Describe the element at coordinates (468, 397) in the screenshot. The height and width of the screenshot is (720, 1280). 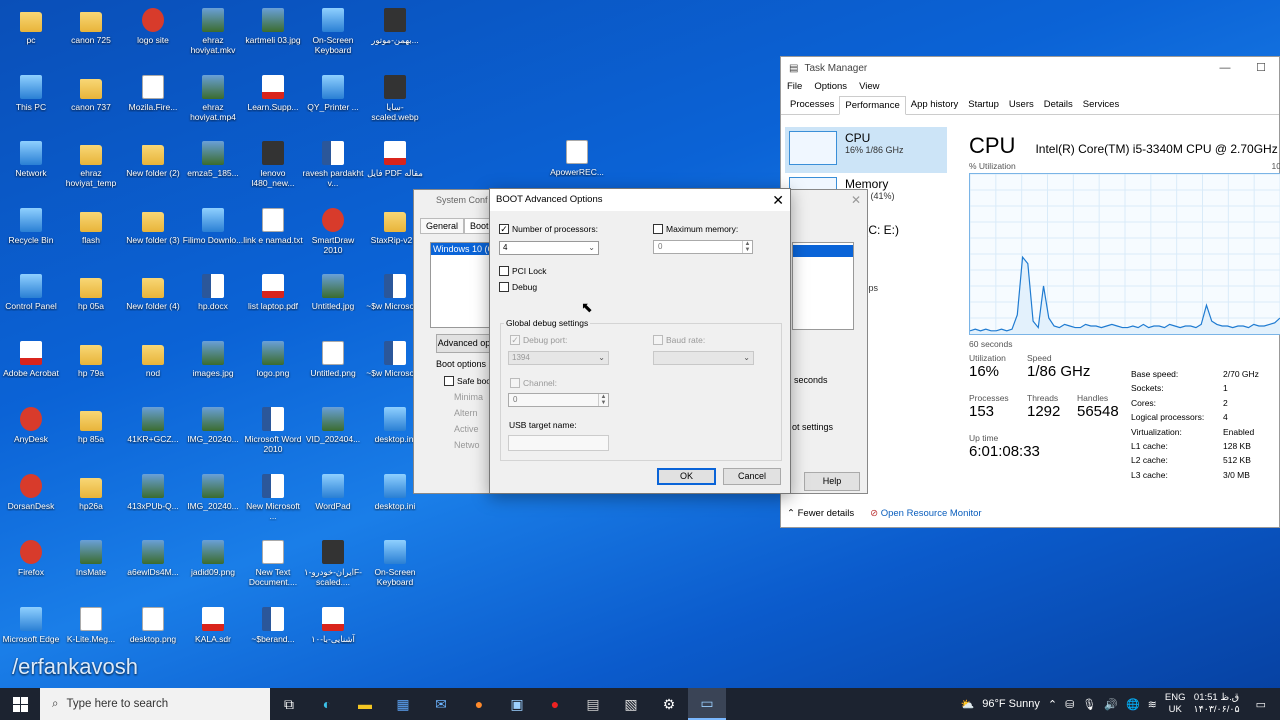
I see `radio-minimal: Minima` at that location.